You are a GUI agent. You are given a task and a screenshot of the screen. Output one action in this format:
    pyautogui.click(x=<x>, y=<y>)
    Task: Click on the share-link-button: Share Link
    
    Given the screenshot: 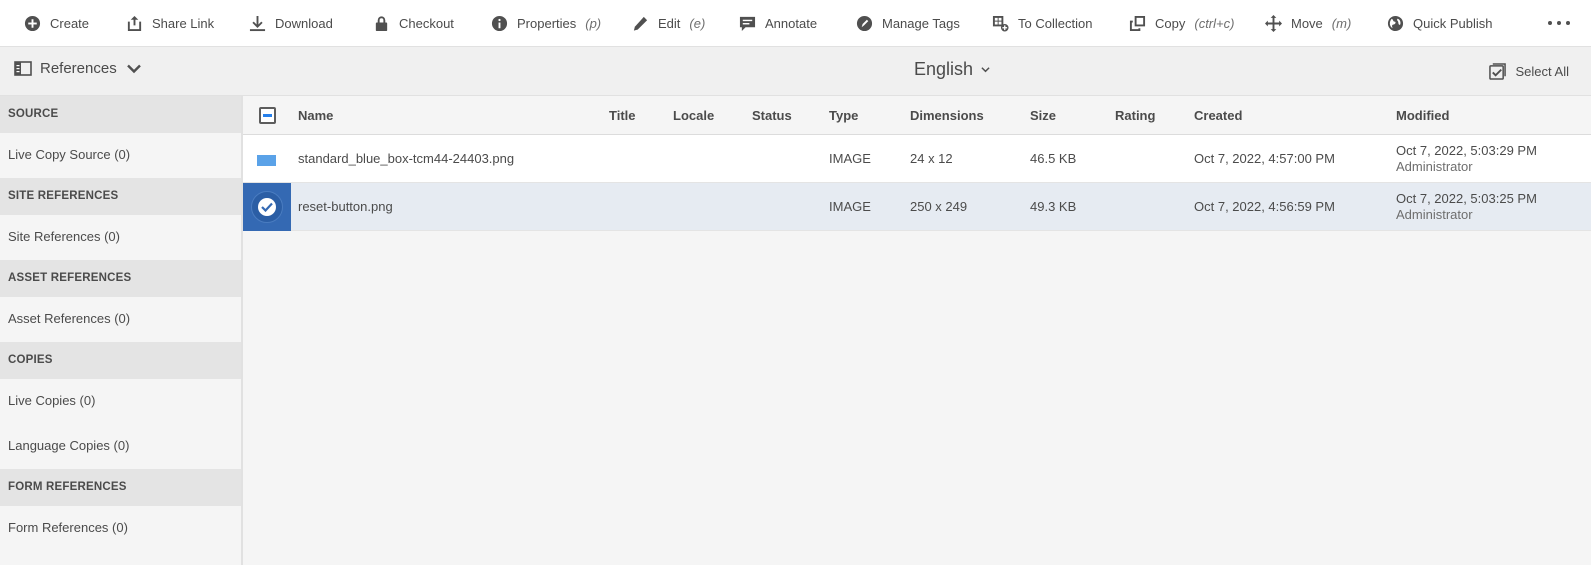 What is the action you would take?
    pyautogui.click(x=170, y=23)
    